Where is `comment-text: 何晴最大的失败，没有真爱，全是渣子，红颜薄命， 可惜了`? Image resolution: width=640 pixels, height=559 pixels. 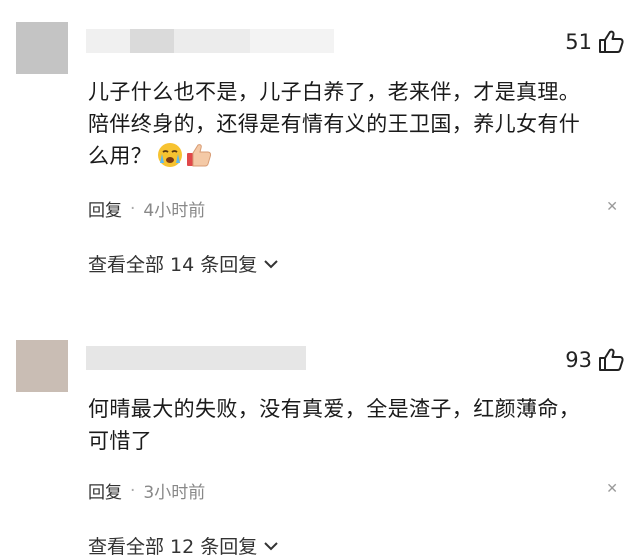
comment-text: 何晴最大的失败，没有真爱，全是渣子，红颜薄命， 可惜了 is located at coordinates (353, 425).